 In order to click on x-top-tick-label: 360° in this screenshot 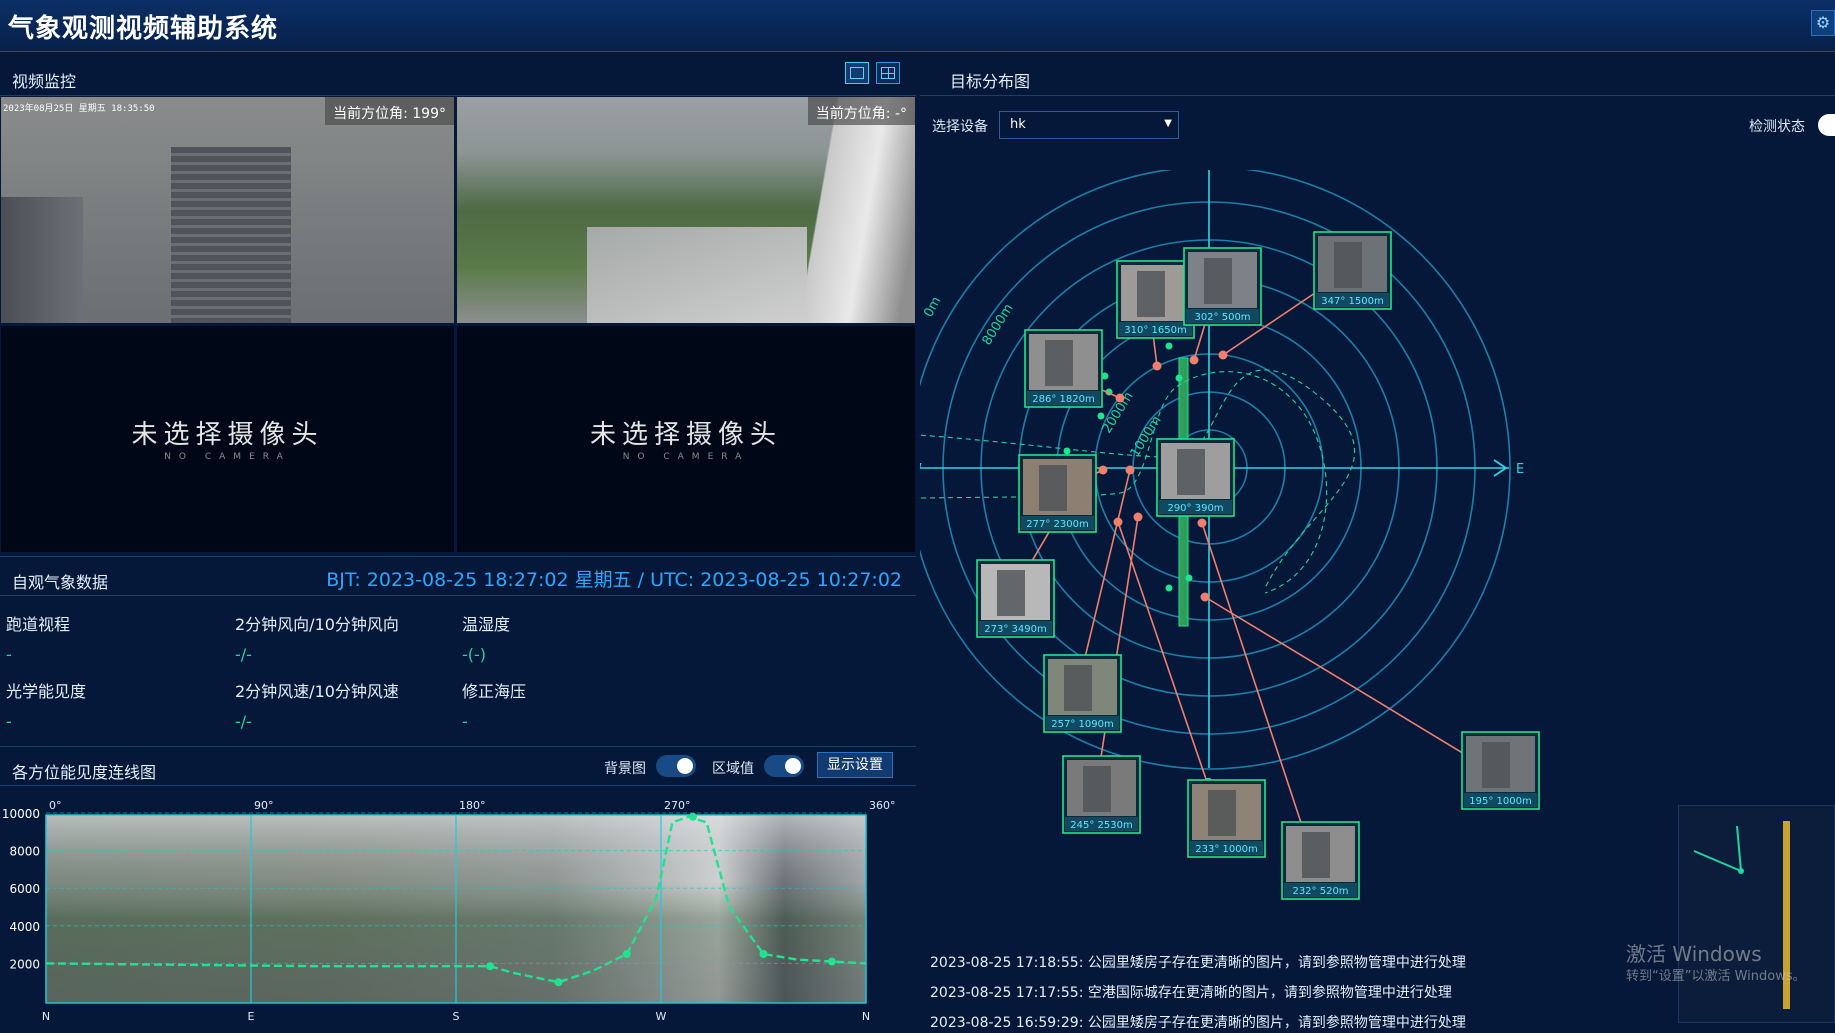, I will do `click(882, 805)`.